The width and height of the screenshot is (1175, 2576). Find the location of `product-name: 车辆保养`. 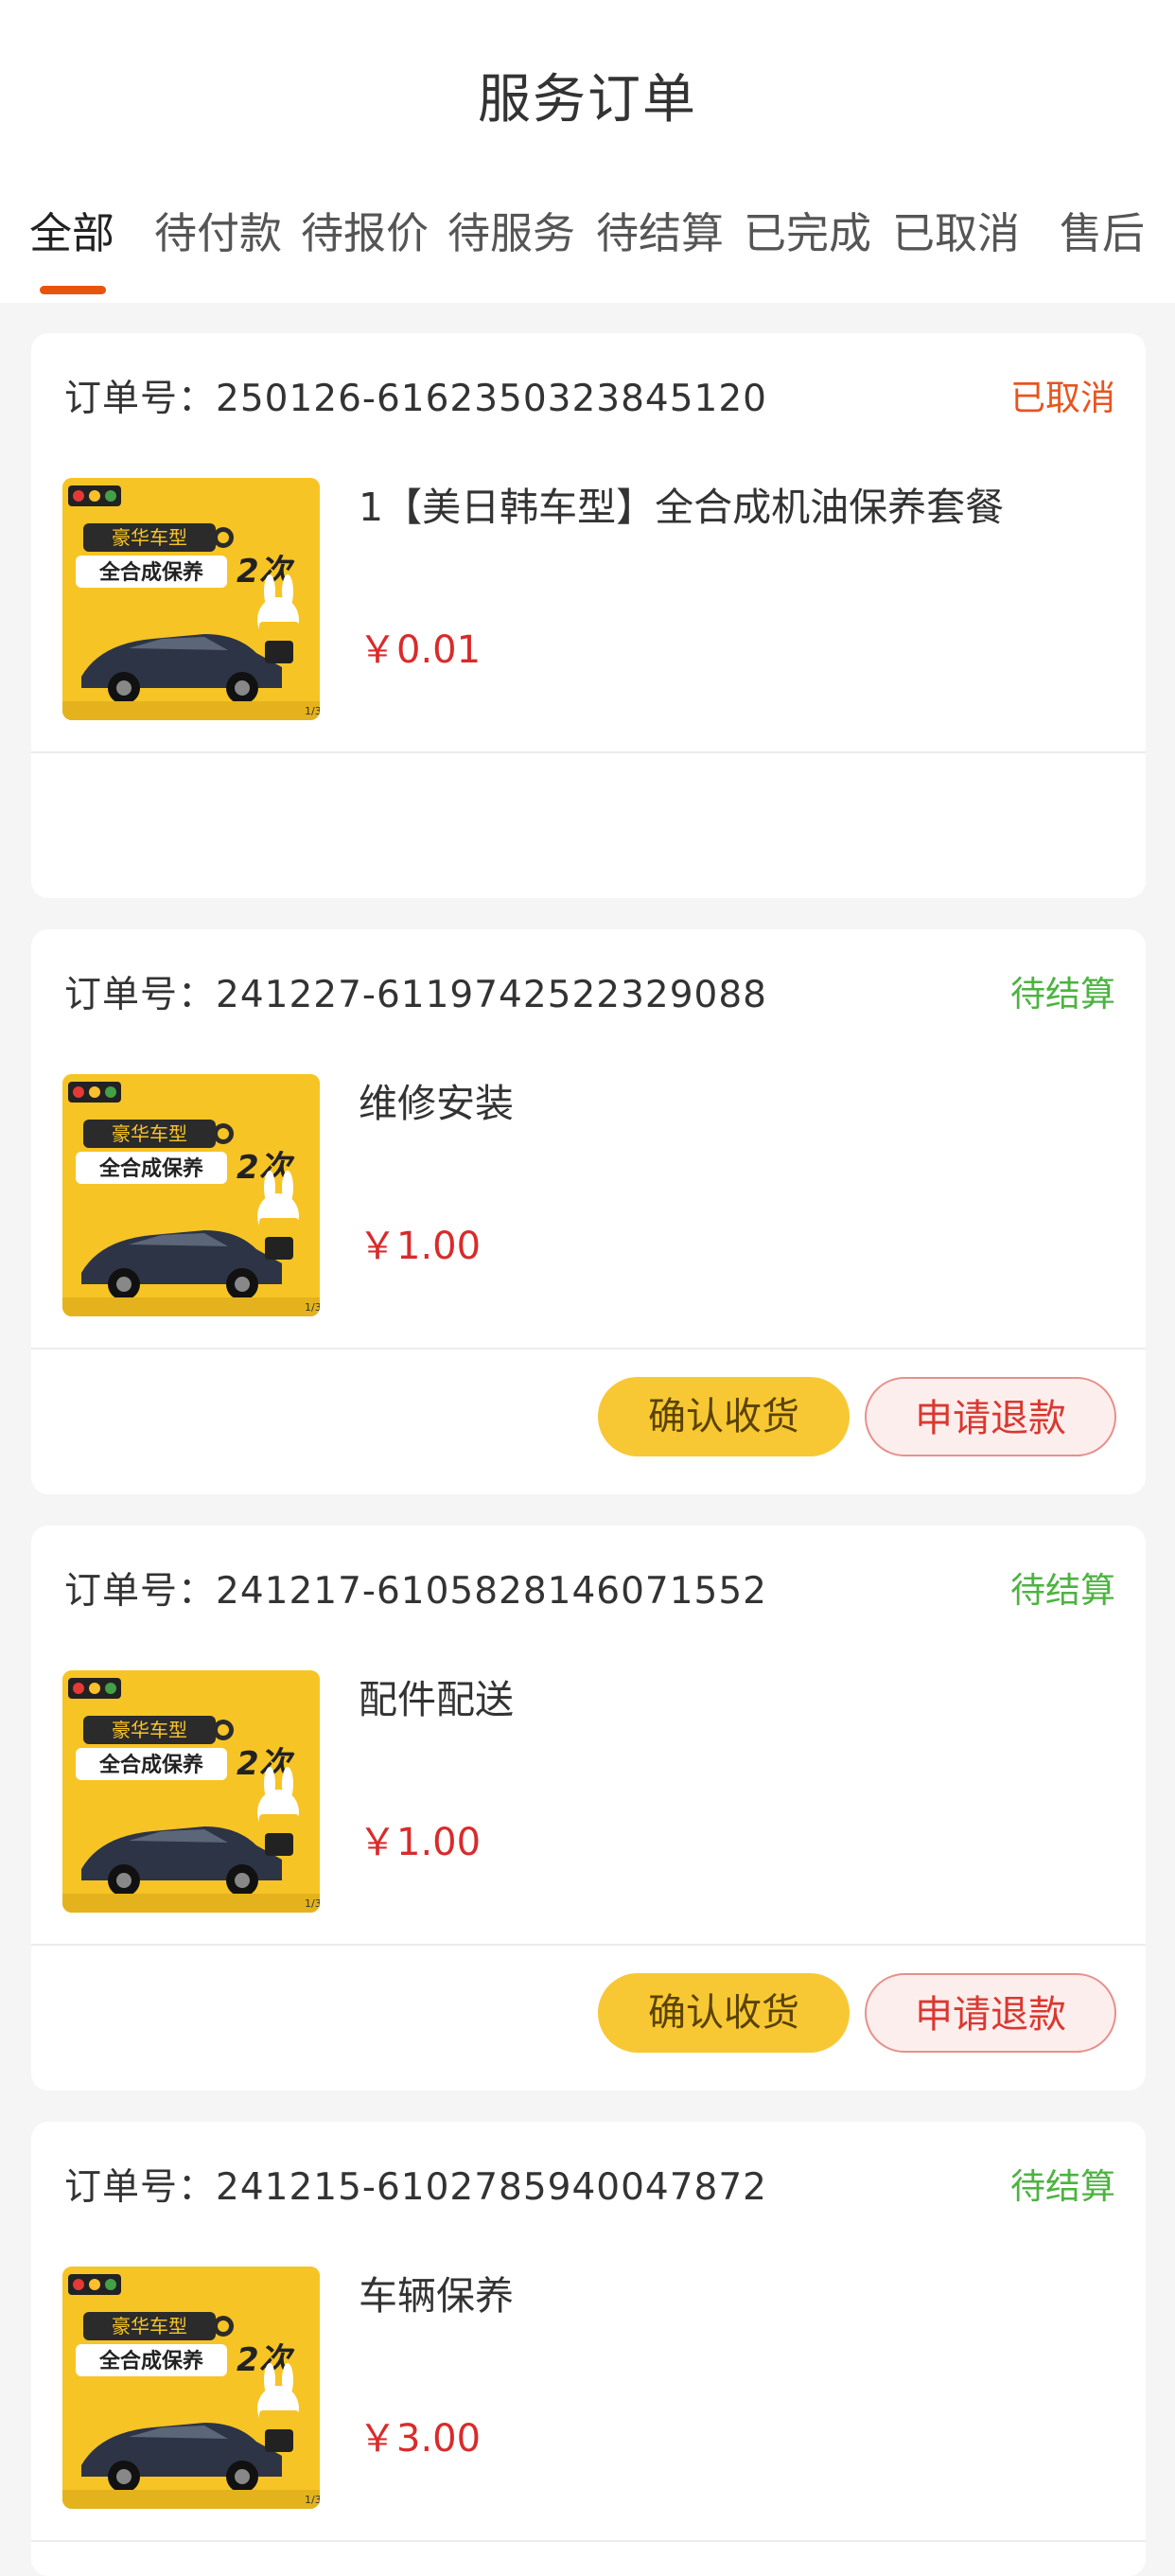

product-name: 车辆保养 is located at coordinates (436, 2296).